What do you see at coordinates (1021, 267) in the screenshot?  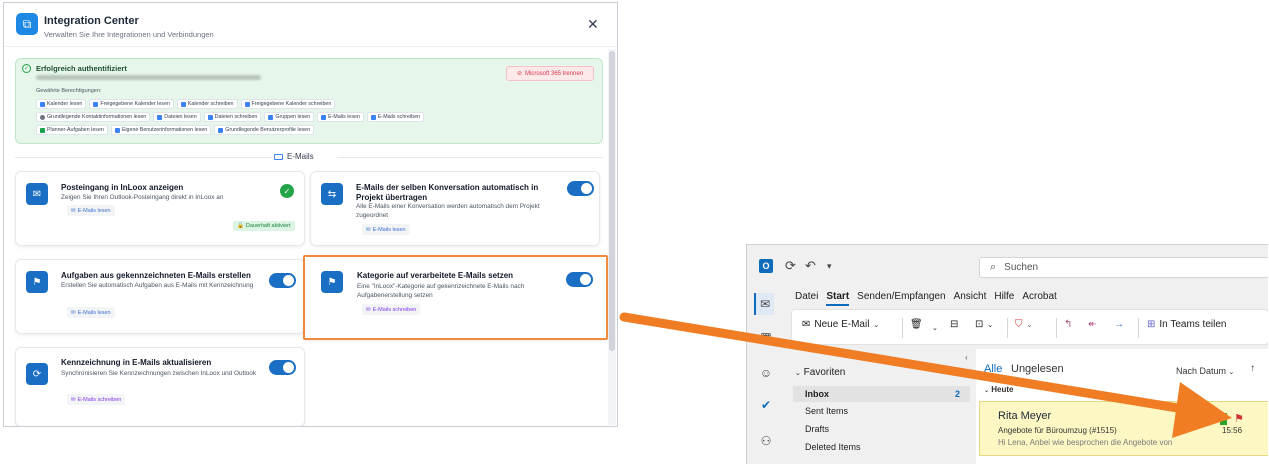 I see `search-placeholder: Suchen` at bounding box center [1021, 267].